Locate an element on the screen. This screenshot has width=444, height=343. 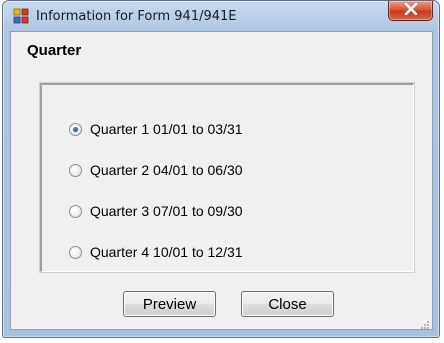
quarter-group-label: Quarter is located at coordinates (54, 50).